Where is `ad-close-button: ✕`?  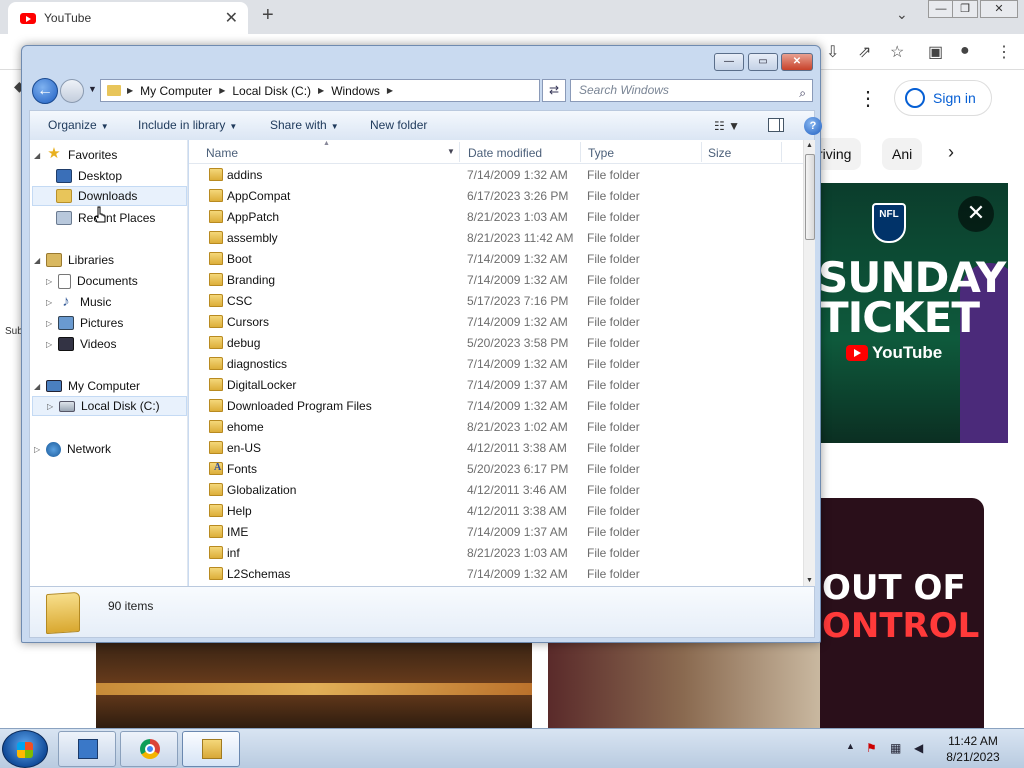 ad-close-button: ✕ is located at coordinates (976, 214).